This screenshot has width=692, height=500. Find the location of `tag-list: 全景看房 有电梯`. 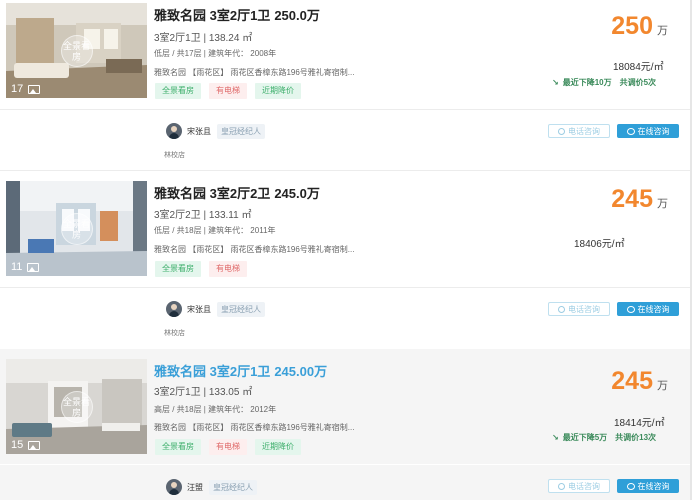

tag-list: 全景看房 有电梯 is located at coordinates (201, 269).